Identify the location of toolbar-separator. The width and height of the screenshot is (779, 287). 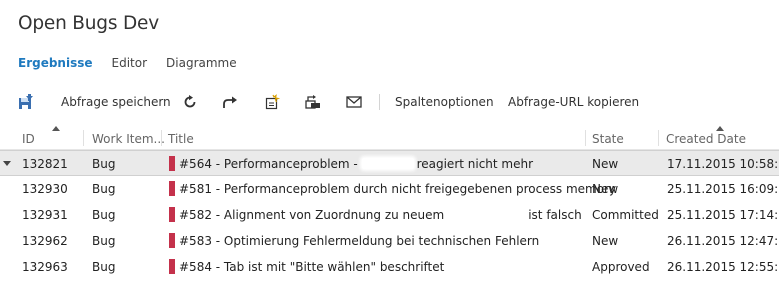
(379, 102).